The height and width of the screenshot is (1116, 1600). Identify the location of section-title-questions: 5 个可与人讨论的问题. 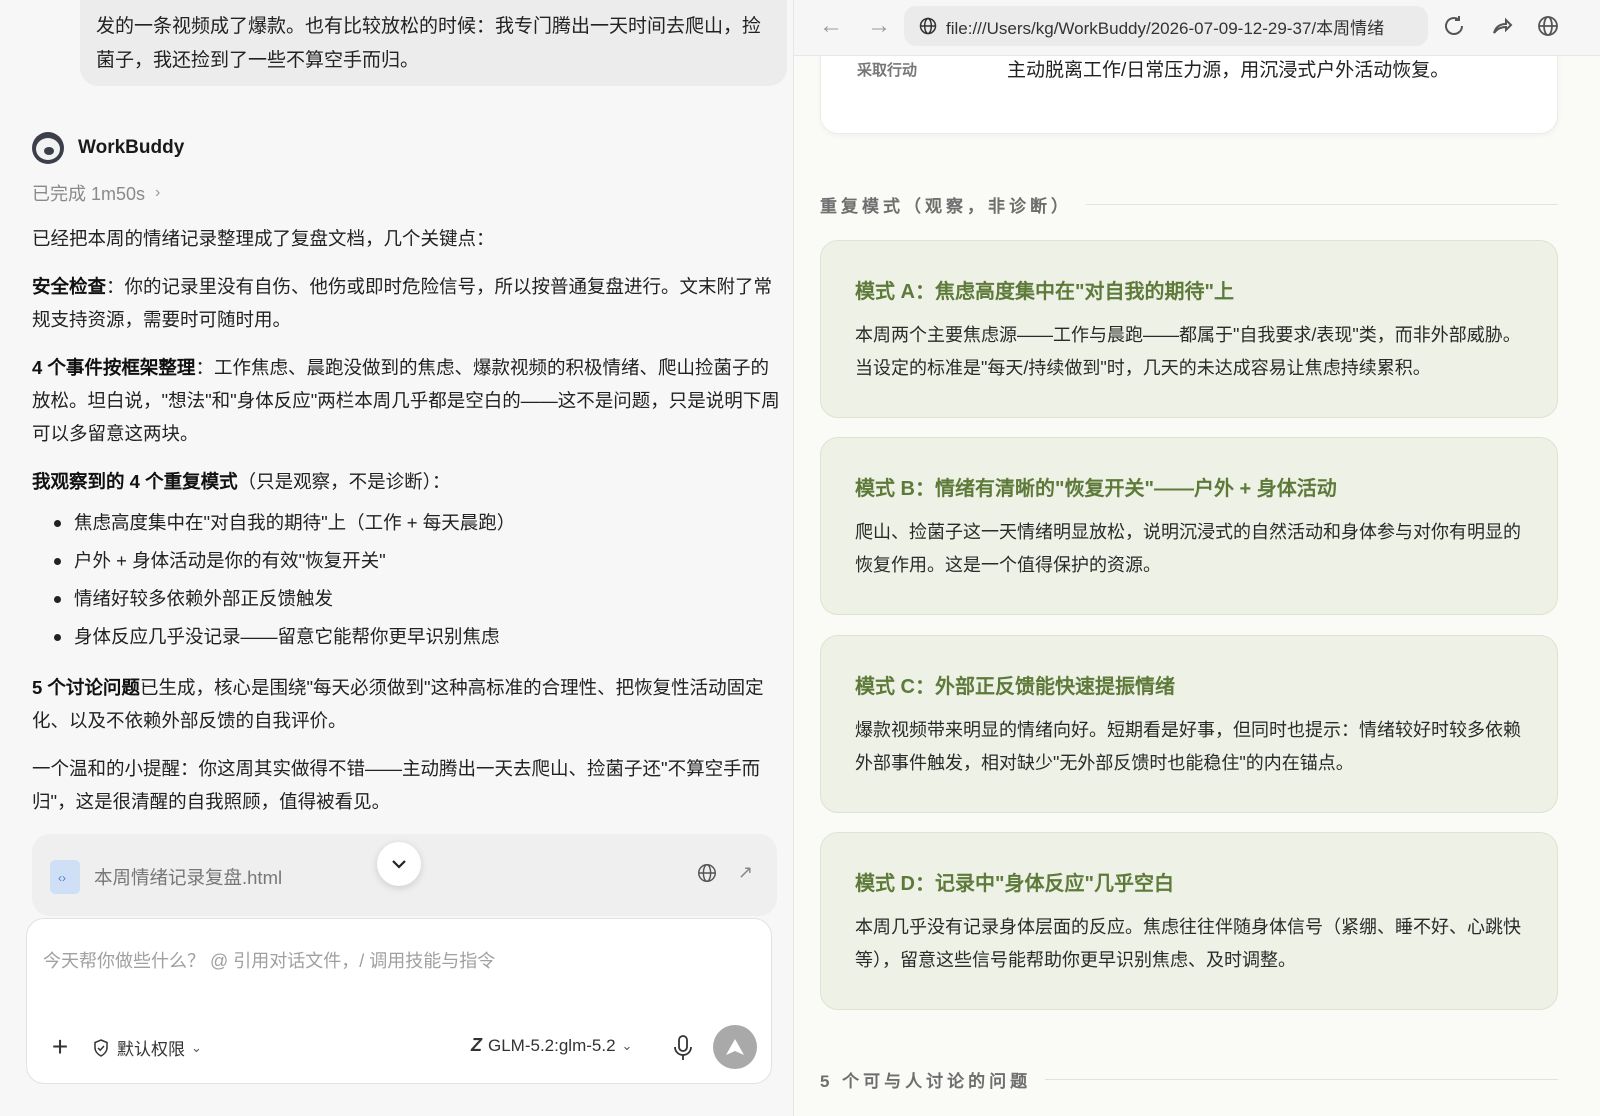
(1189, 1079).